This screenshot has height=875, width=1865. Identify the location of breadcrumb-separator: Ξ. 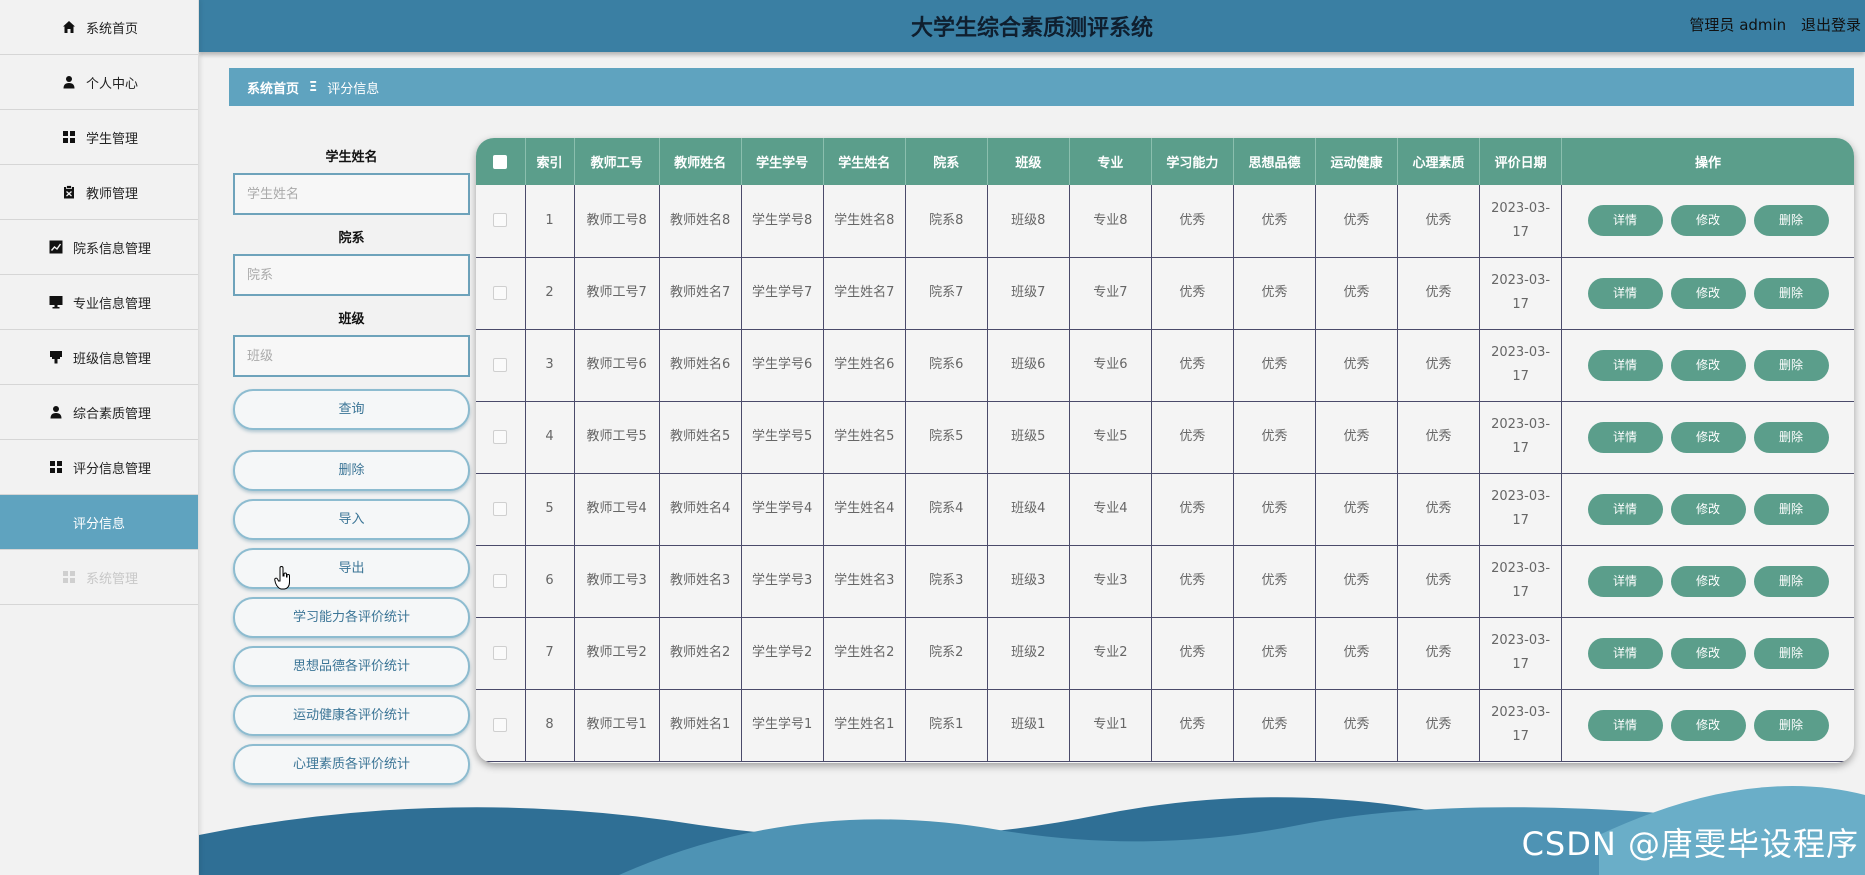
(313, 87).